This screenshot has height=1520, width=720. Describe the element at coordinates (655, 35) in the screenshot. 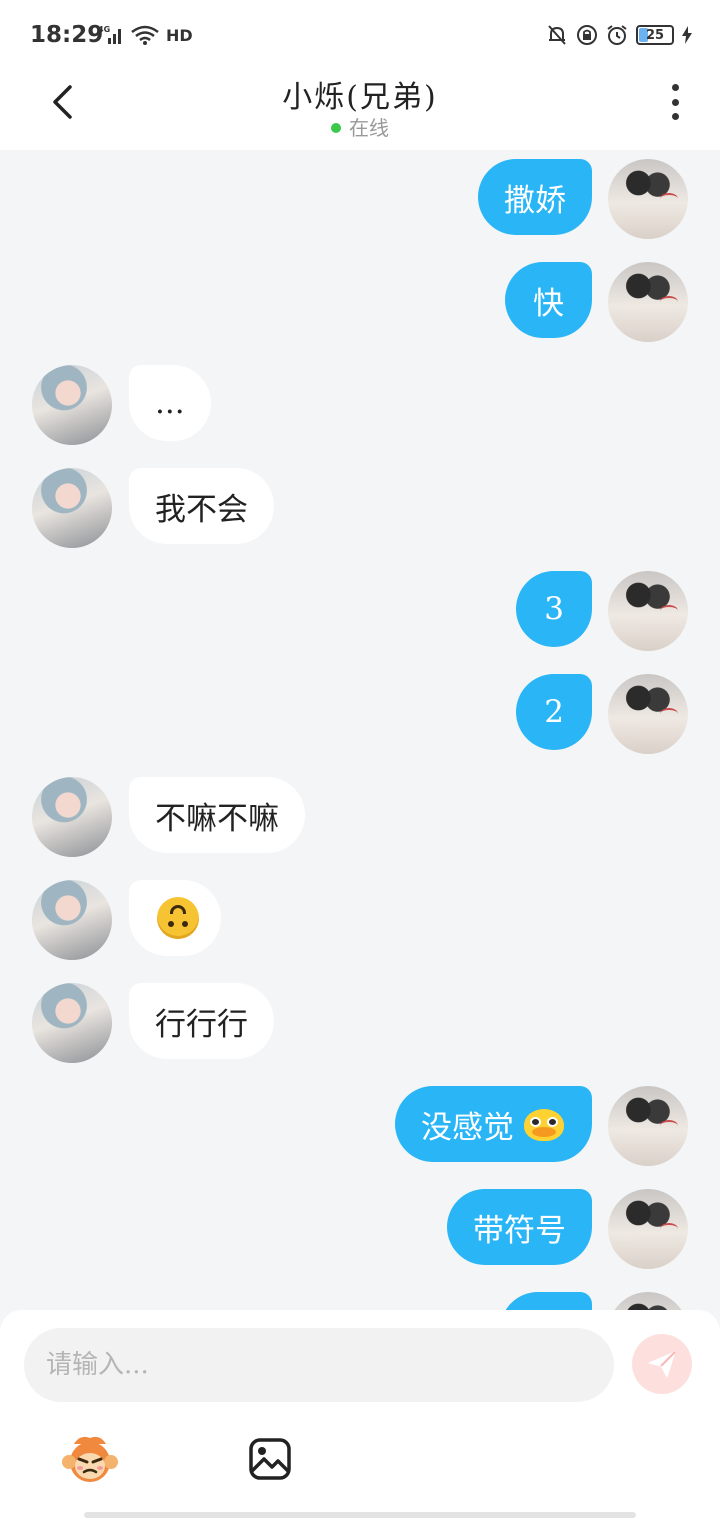

I see `battery-icon: 25` at that location.